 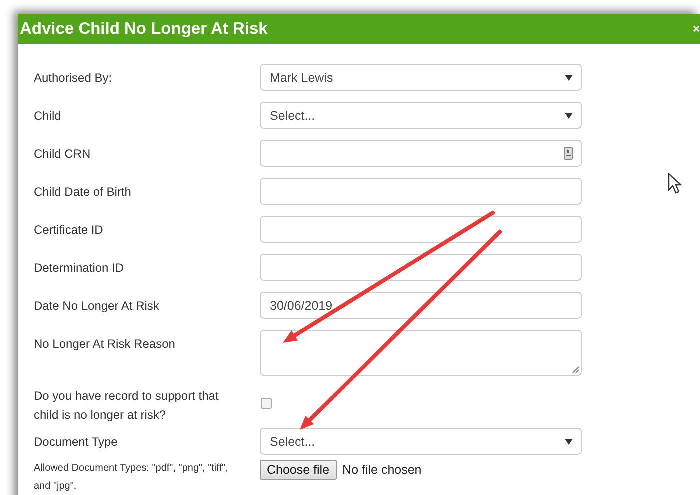 I want to click on choose-file-button: Choose file, so click(x=298, y=470).